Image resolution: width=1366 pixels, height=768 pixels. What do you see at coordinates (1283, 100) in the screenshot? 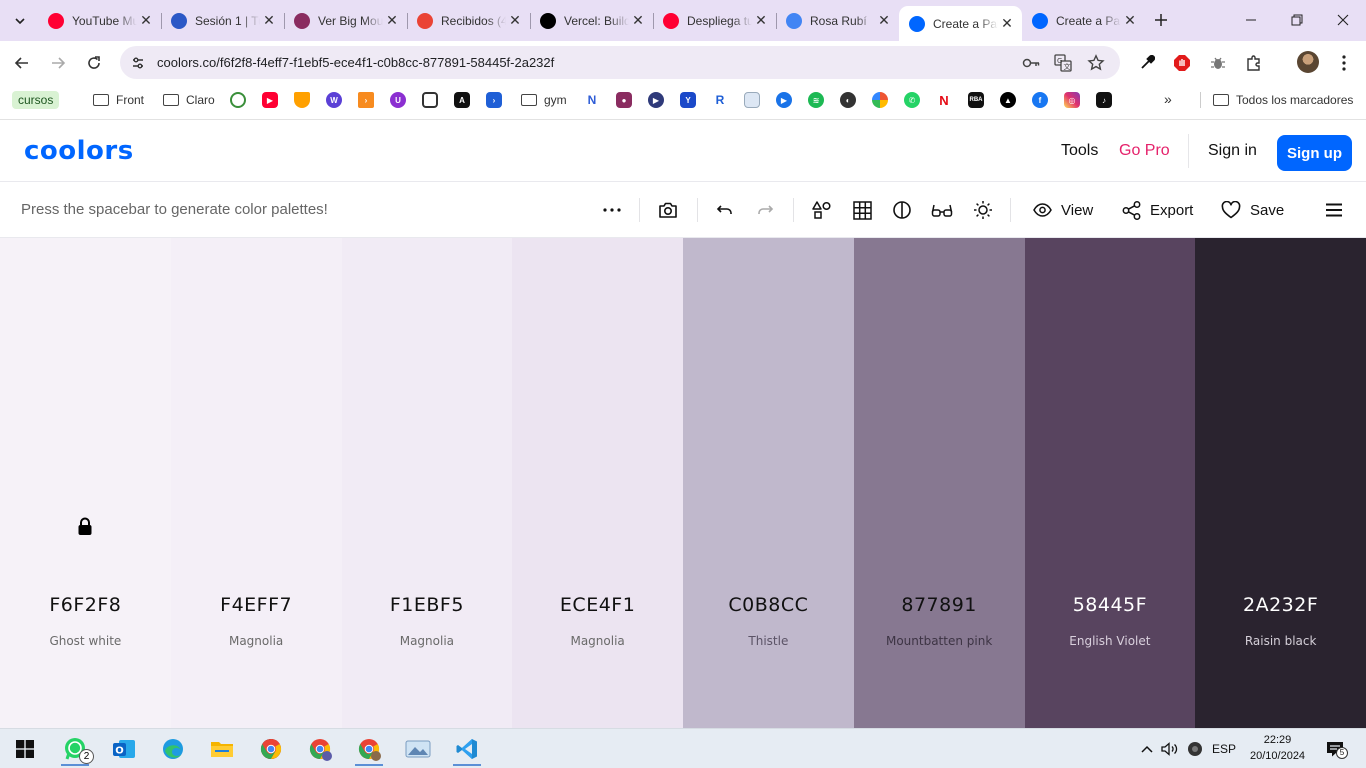
I see `bookmark-all-bookmarks: Todos los marcadores` at bounding box center [1283, 100].